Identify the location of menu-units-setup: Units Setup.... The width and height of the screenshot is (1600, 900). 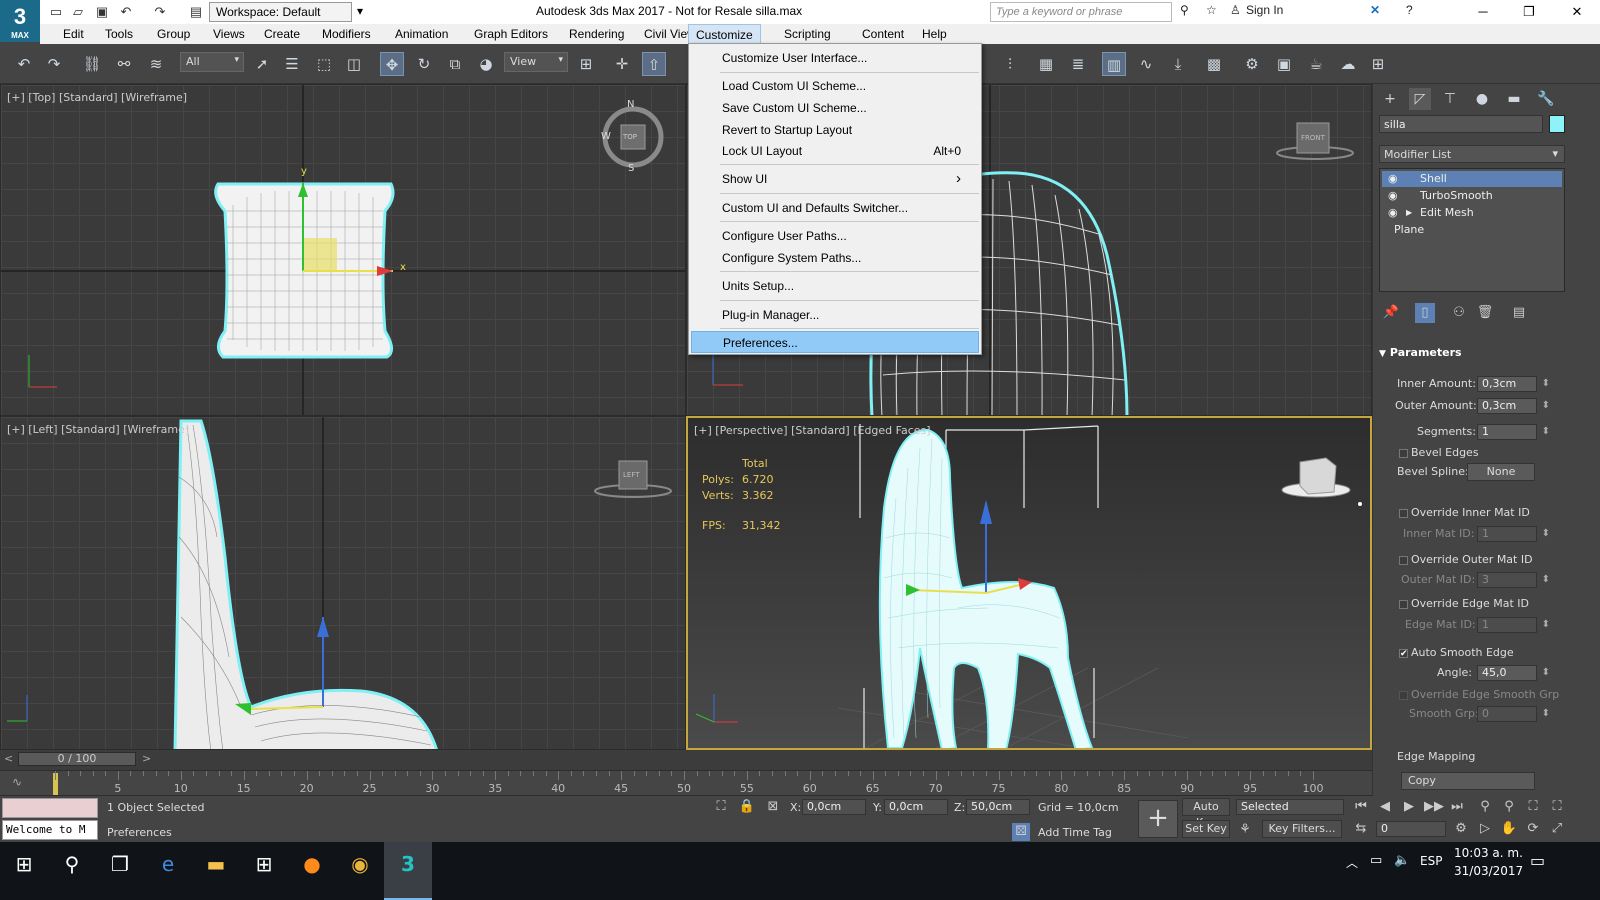
(835, 286).